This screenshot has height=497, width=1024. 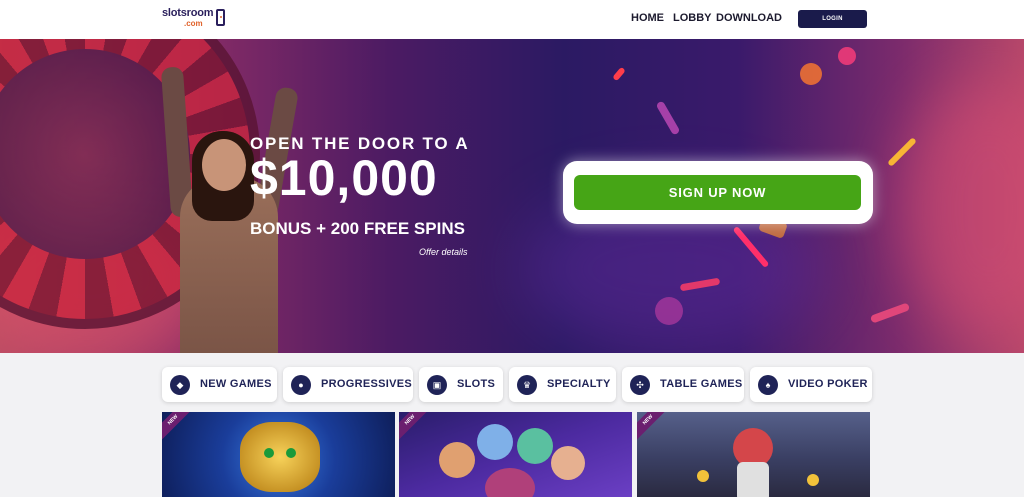 I want to click on category-video-poker: ♠ VIDEO POKER, so click(x=811, y=384).